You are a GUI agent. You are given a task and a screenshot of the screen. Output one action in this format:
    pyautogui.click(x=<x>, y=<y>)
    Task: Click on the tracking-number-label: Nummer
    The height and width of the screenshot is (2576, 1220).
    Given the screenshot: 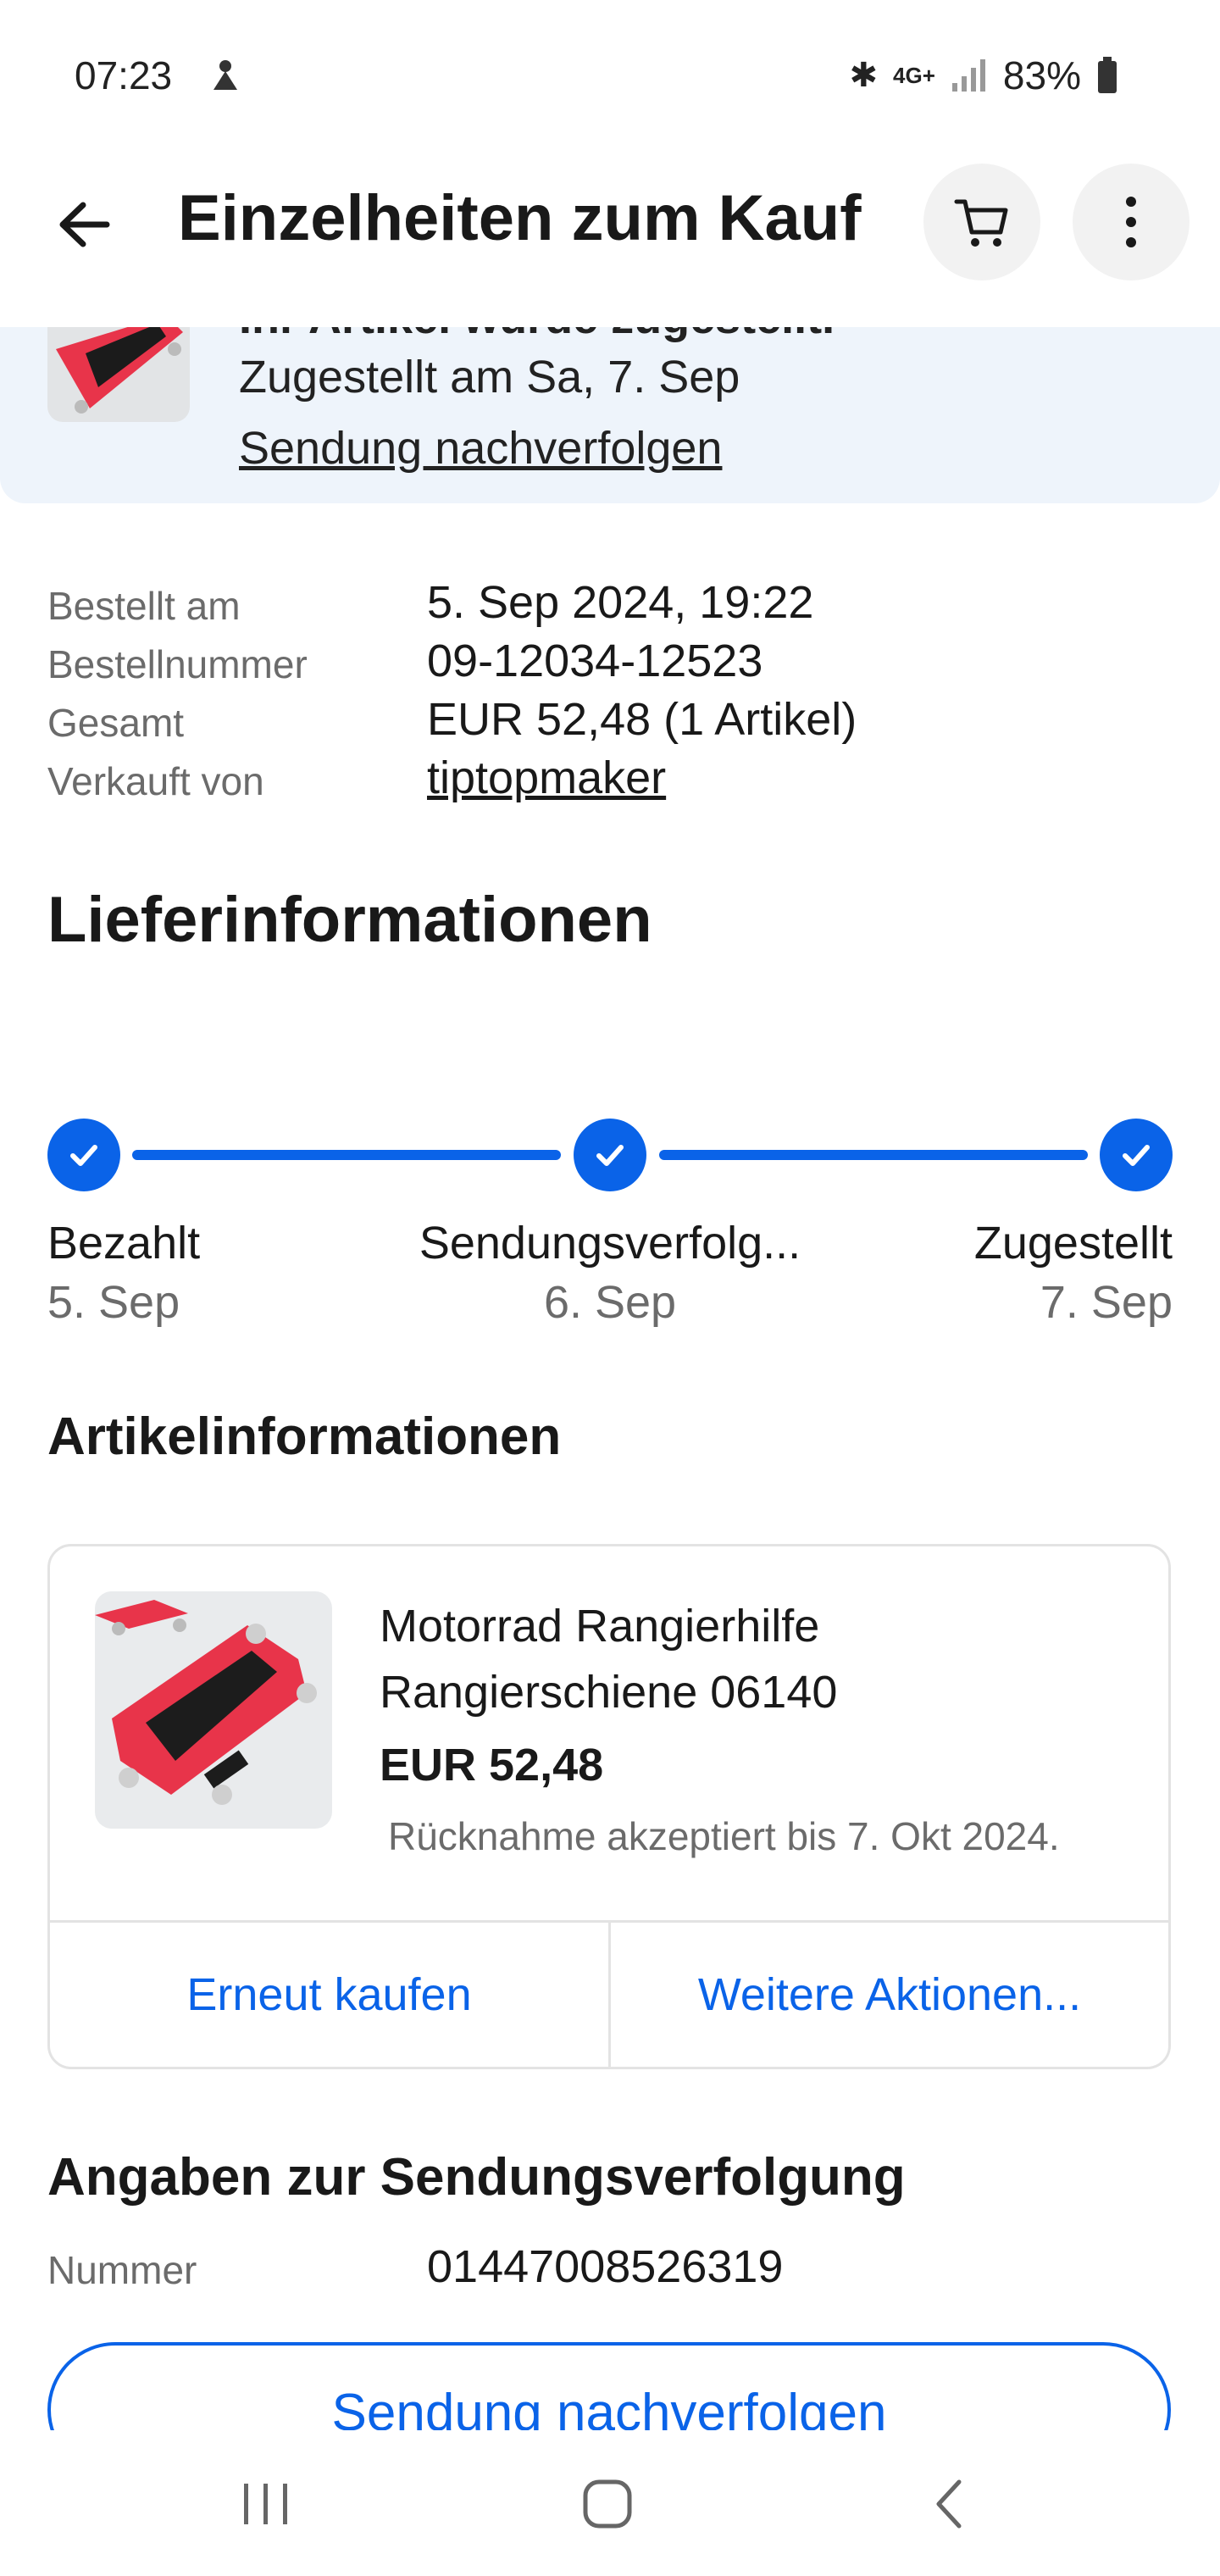 What is the action you would take?
    pyautogui.click(x=122, y=2270)
    